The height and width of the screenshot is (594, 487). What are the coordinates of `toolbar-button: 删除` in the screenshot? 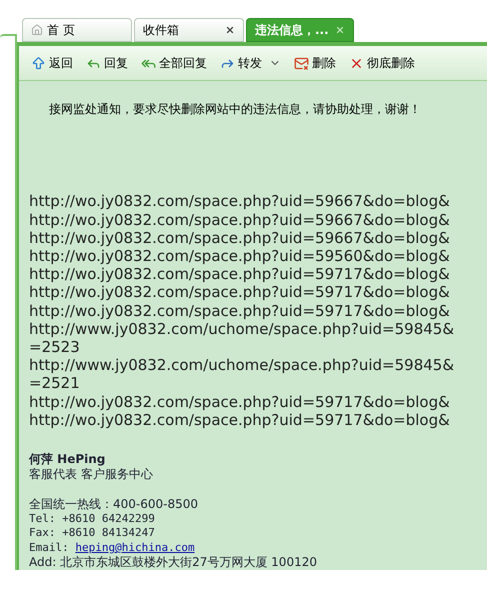 It's located at (315, 63).